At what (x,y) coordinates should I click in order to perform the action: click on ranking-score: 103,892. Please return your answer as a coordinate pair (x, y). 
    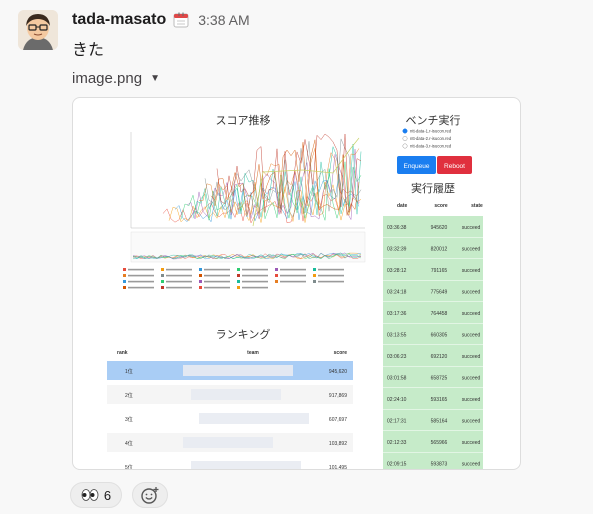
    Looking at the image, I should click on (338, 444).